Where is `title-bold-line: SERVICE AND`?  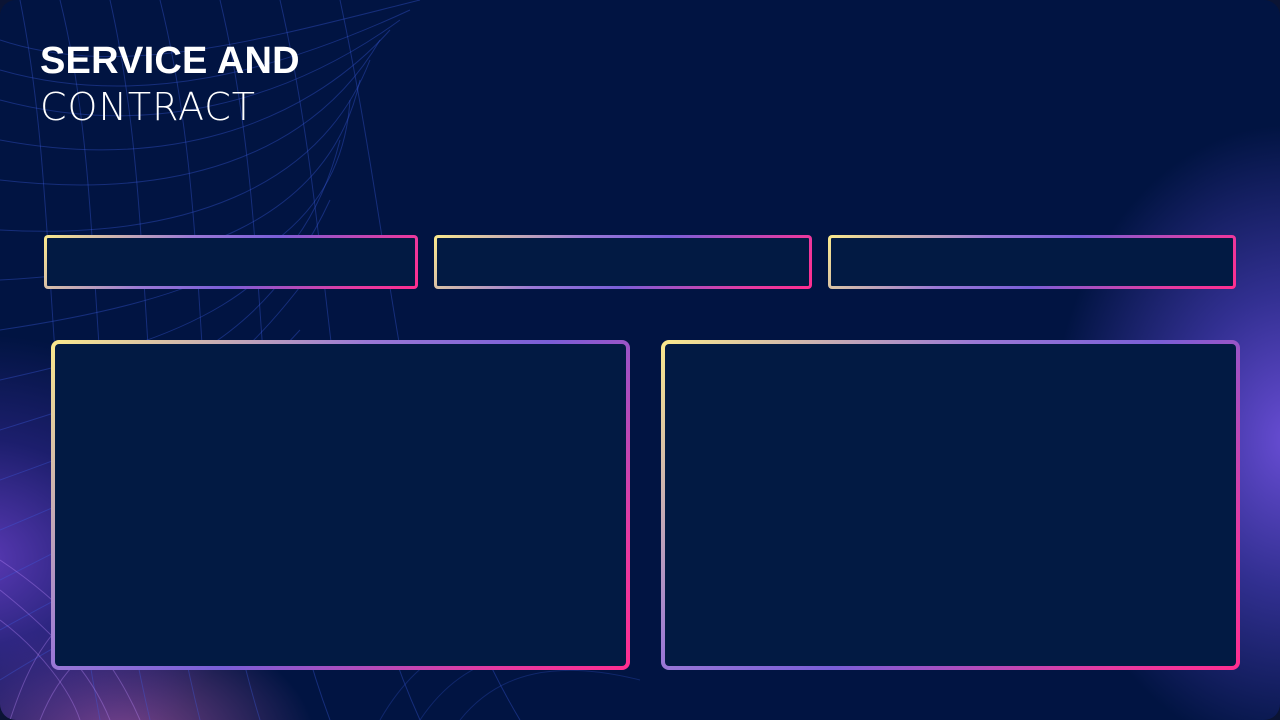 title-bold-line: SERVICE AND is located at coordinates (170, 61).